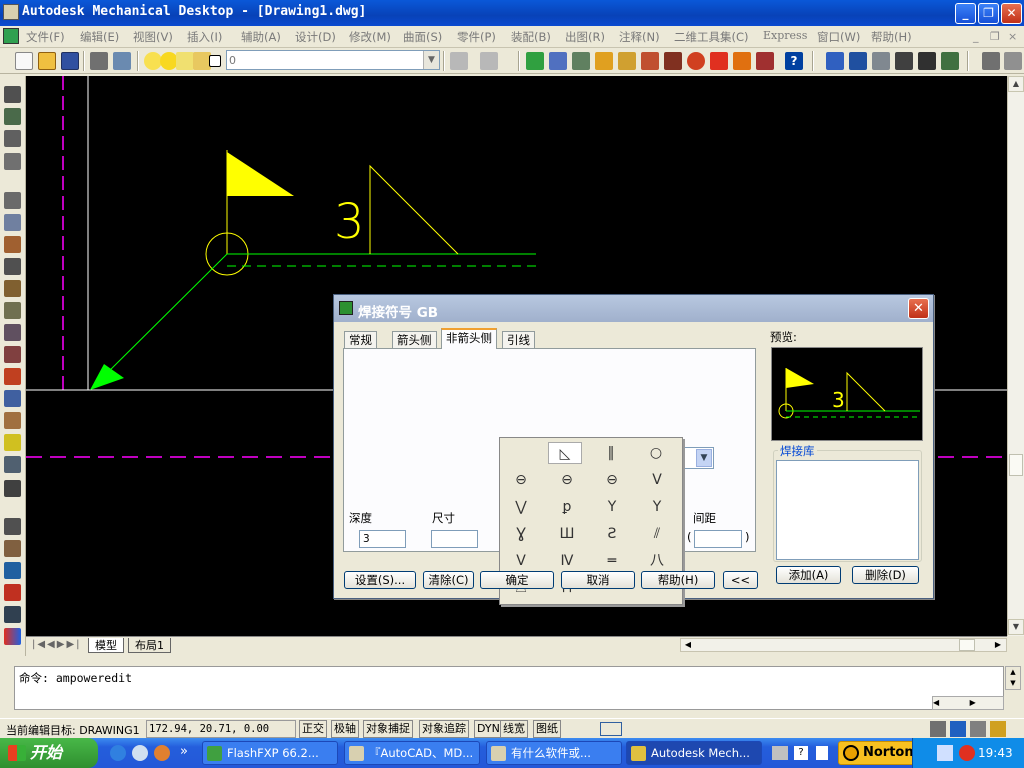 Image resolution: width=1024 pixels, height=768 pixels. Describe the element at coordinates (612, 561) in the screenshot. I see `symbol-fold: ═` at that location.